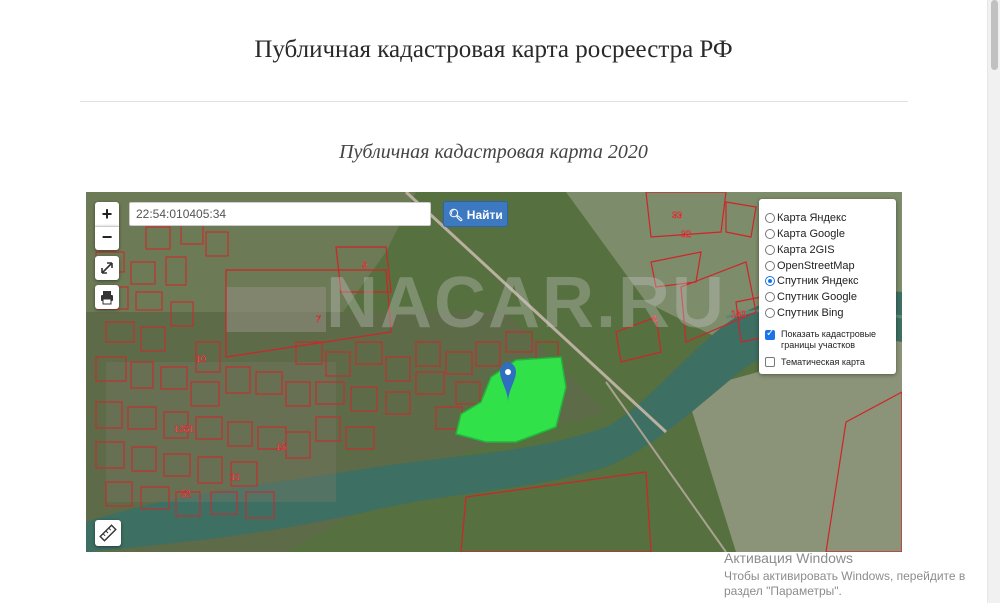 The width and height of the screenshot is (1000, 603). Describe the element at coordinates (677, 215) in the screenshot. I see `parcel-label: 33` at that location.